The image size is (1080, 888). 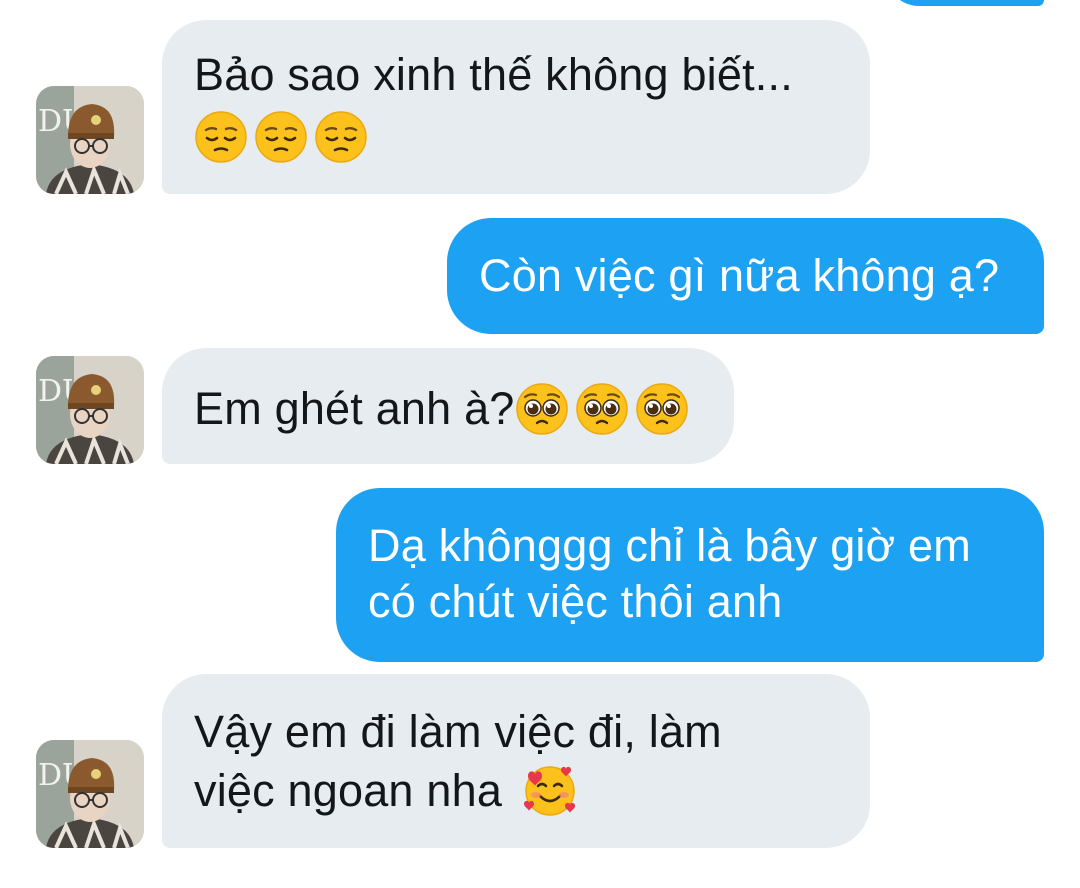 I want to click on previous-outgoing-bubble, so click(x=965, y=3).